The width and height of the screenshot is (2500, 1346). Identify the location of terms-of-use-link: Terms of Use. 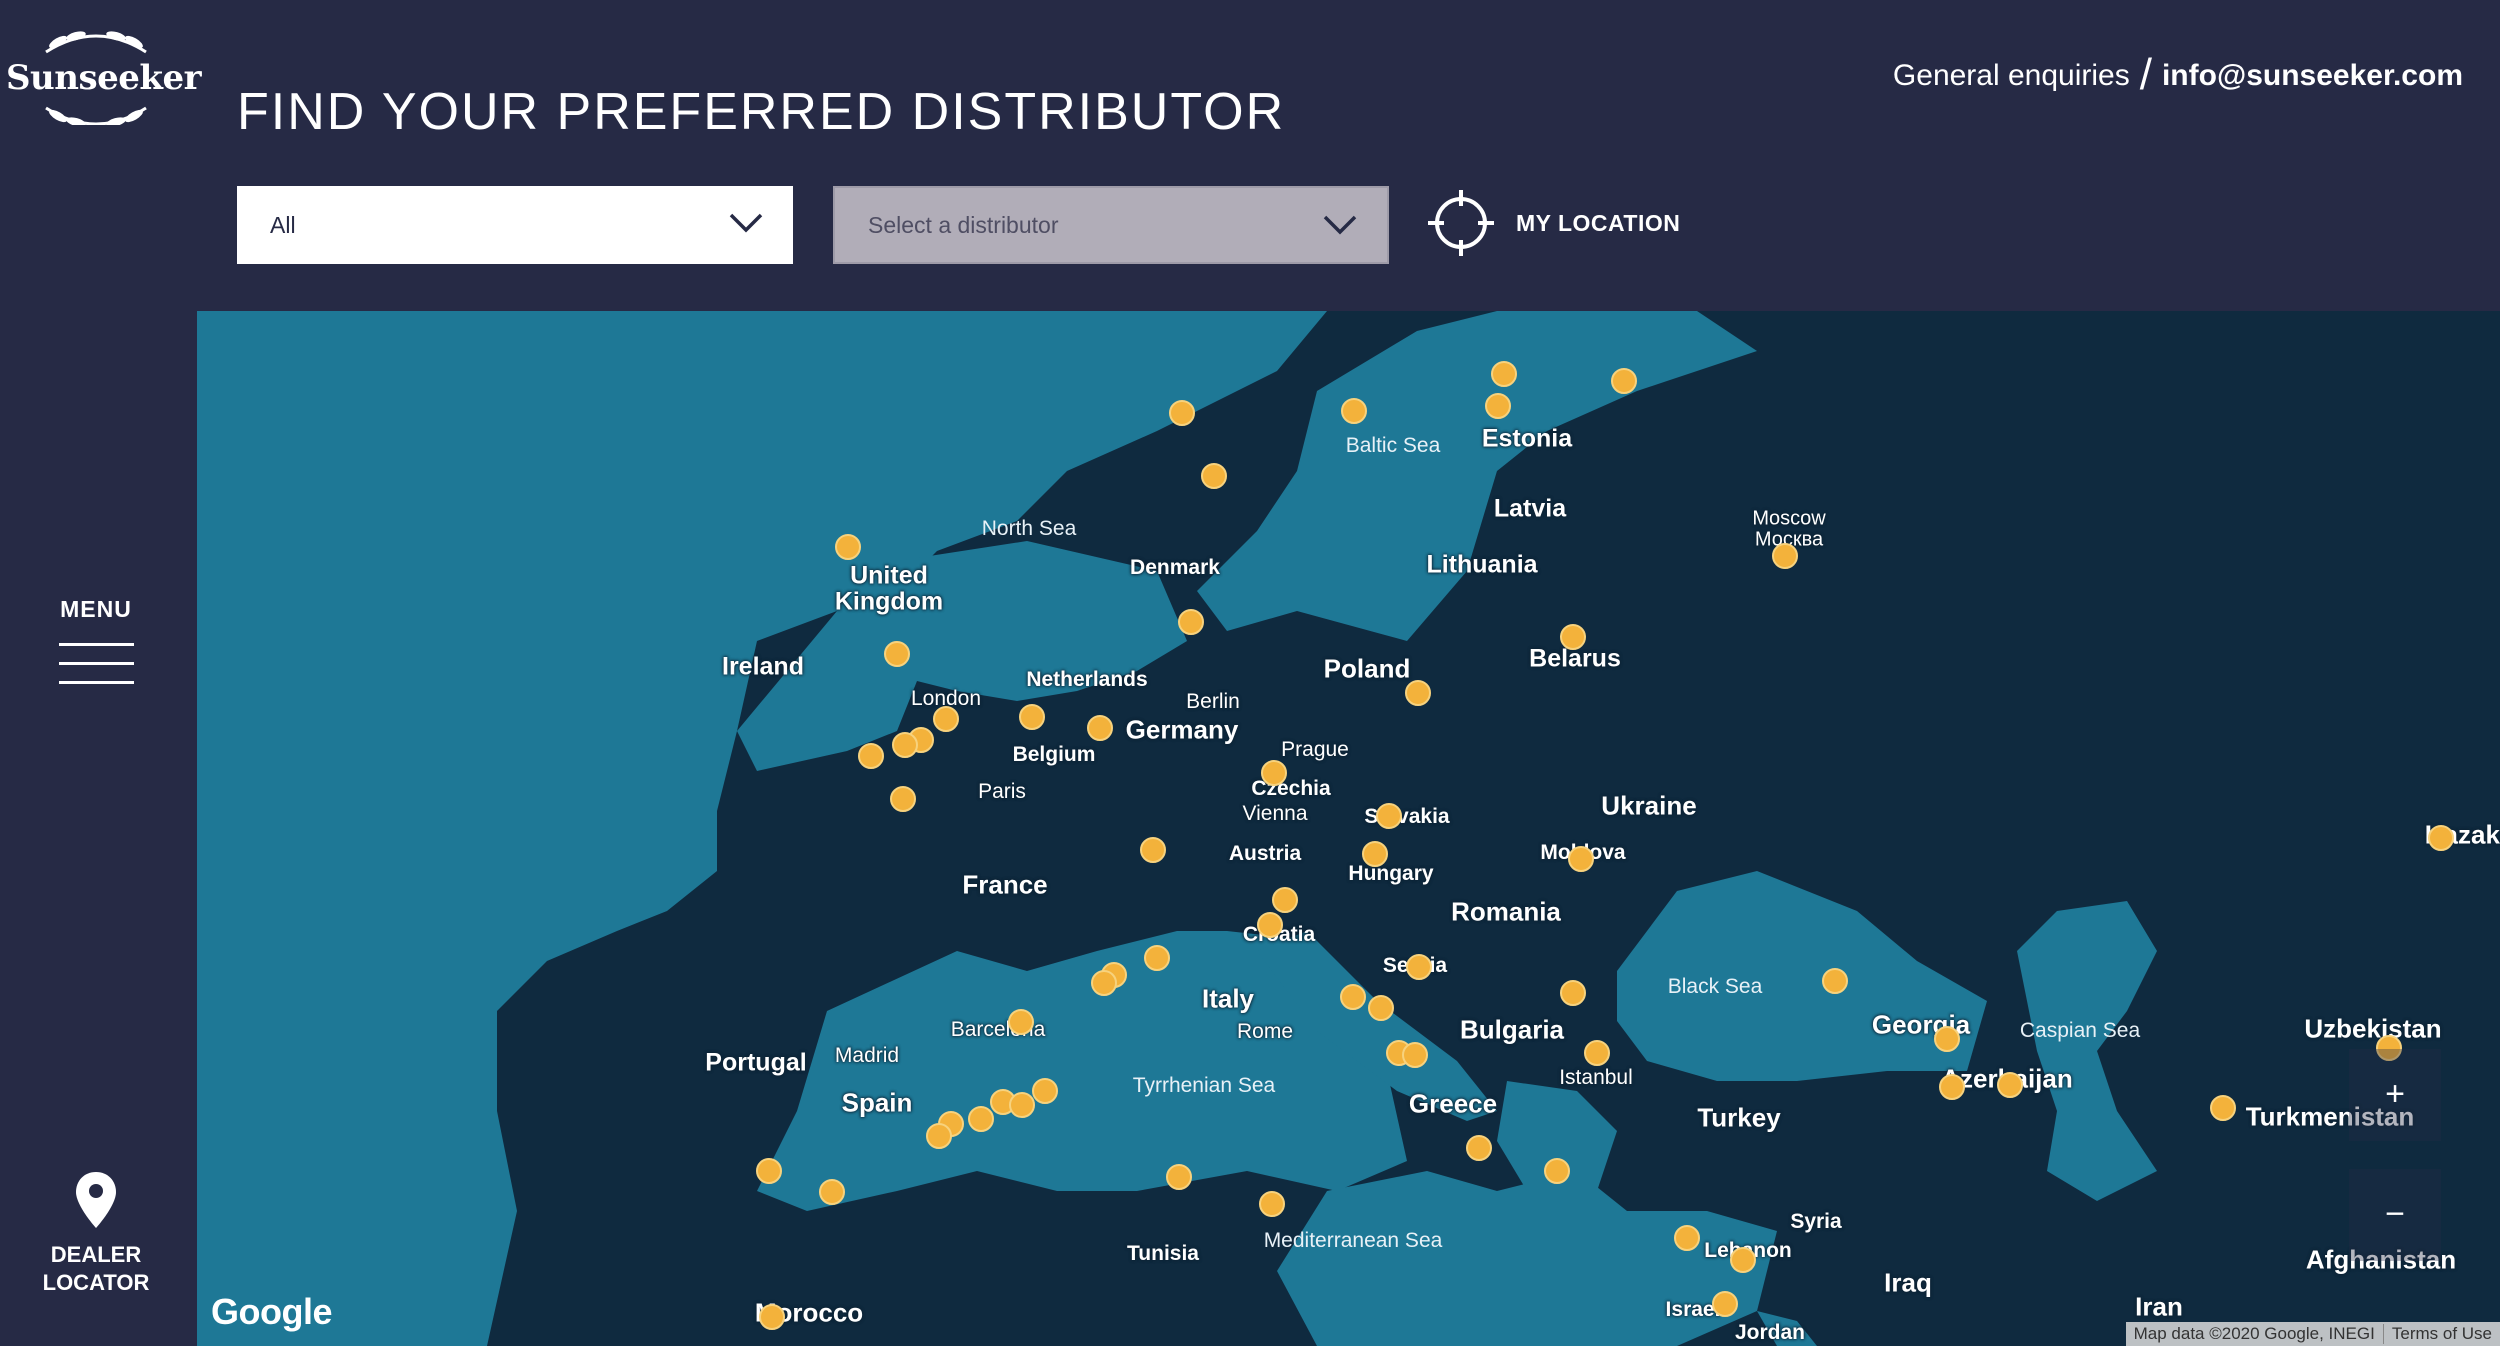
(2441, 1334).